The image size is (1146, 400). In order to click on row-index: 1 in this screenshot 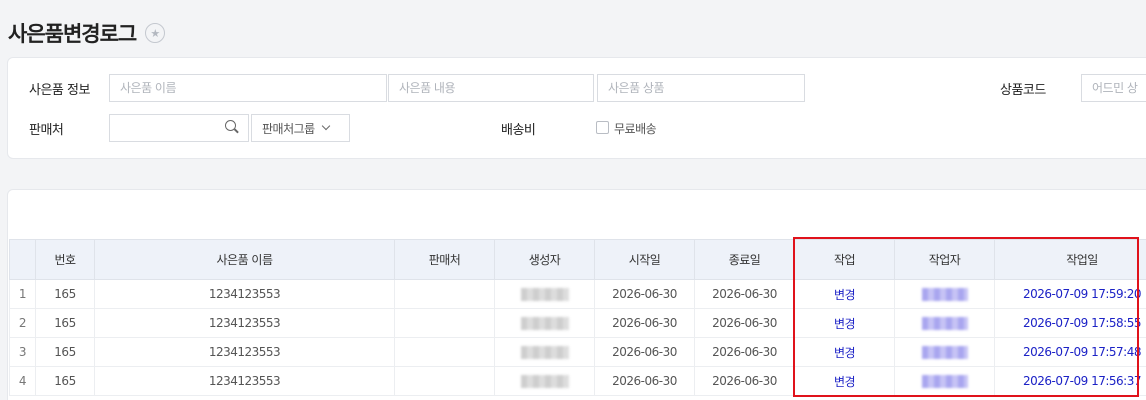, I will do `click(22, 294)`.